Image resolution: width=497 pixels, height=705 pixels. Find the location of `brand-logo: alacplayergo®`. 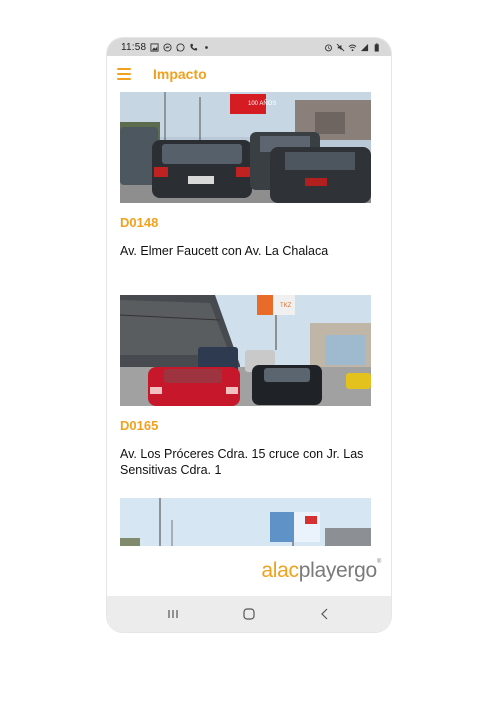

brand-logo: alacplayergo® is located at coordinates (321, 571).